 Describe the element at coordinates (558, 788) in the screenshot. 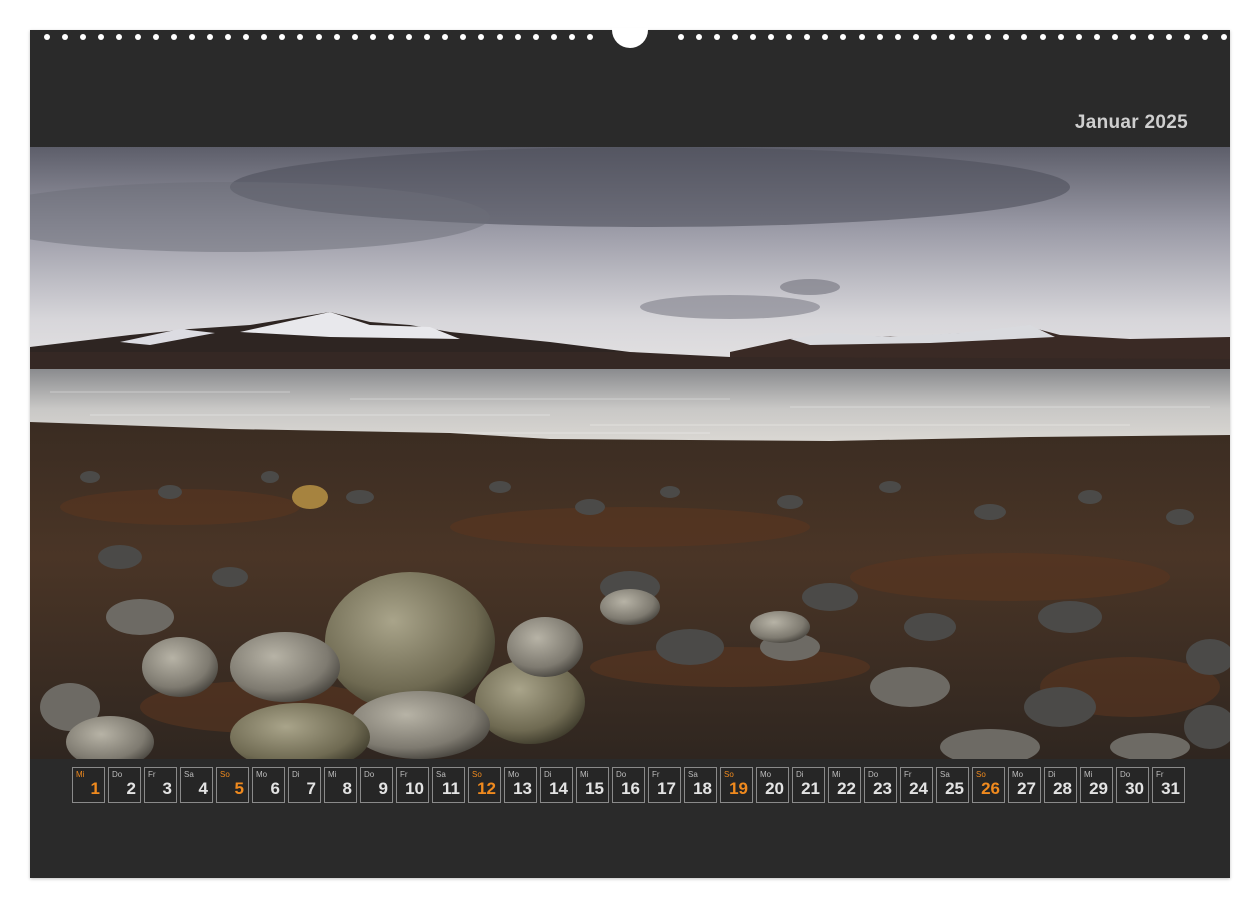

I see `day-number: 14` at that location.